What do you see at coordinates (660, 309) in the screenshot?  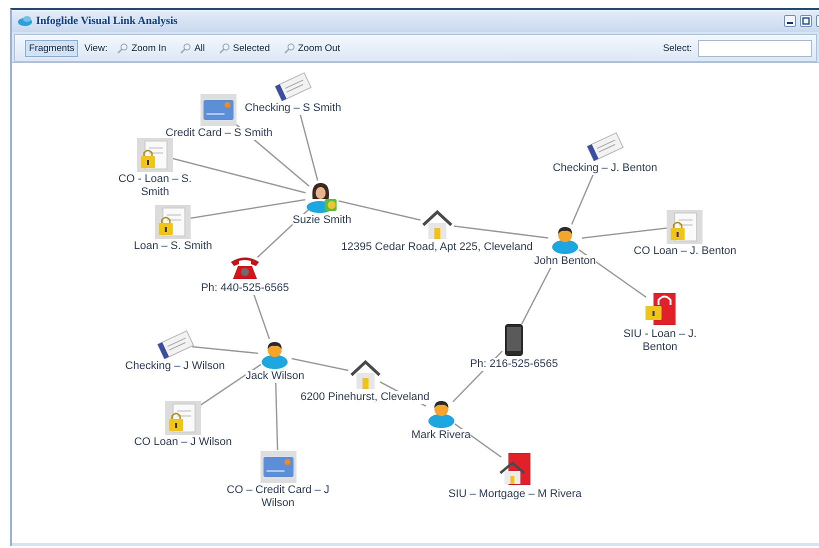 I see `flagged-document-lock-icon` at bounding box center [660, 309].